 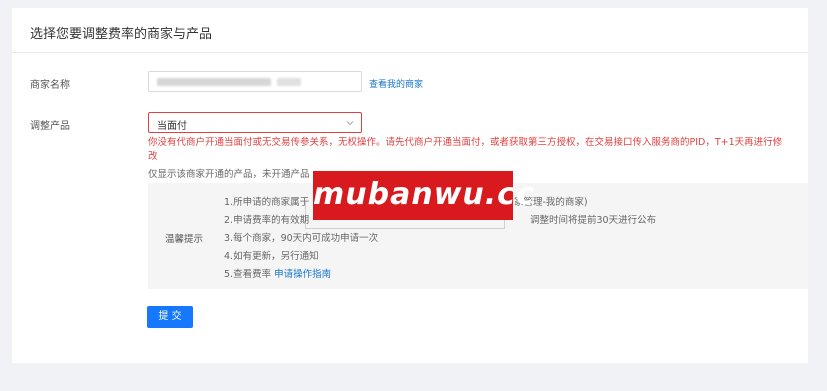 I want to click on chevron-down-icon, so click(x=350, y=123).